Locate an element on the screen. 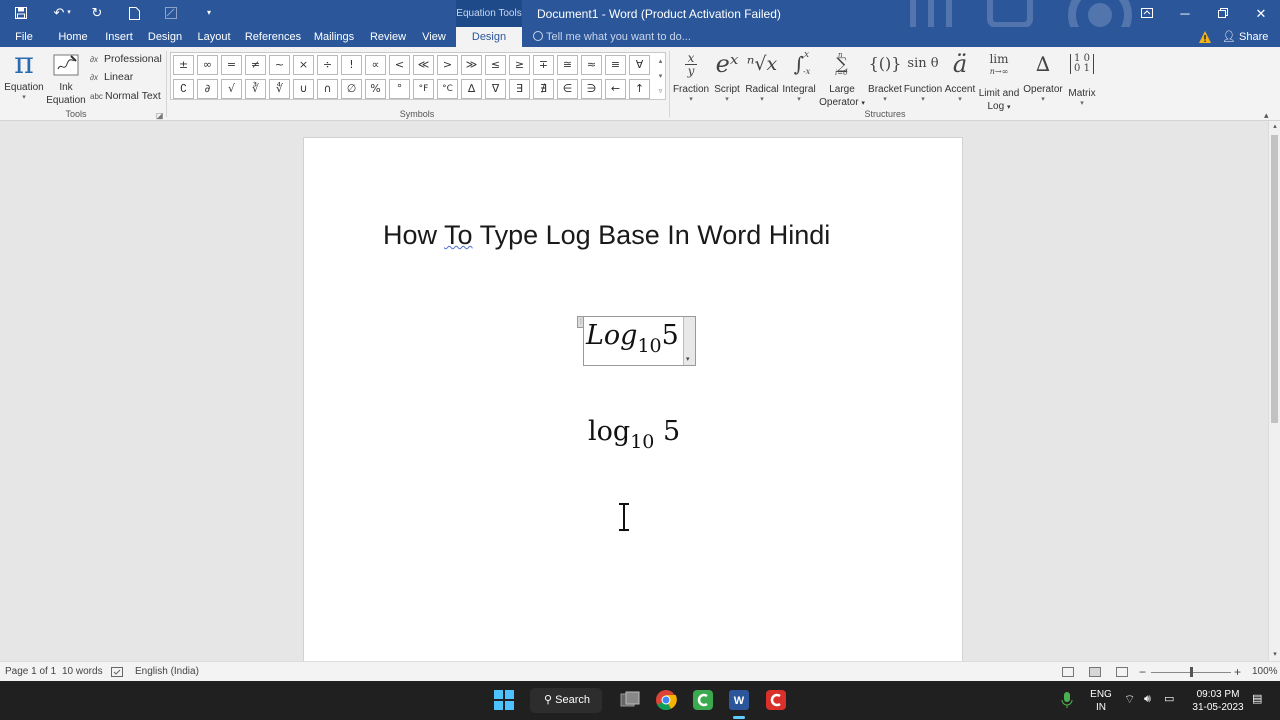 Image resolution: width=1280 pixels, height=720 pixels. professional-option: ∂x Professional is located at coordinates (126, 59).